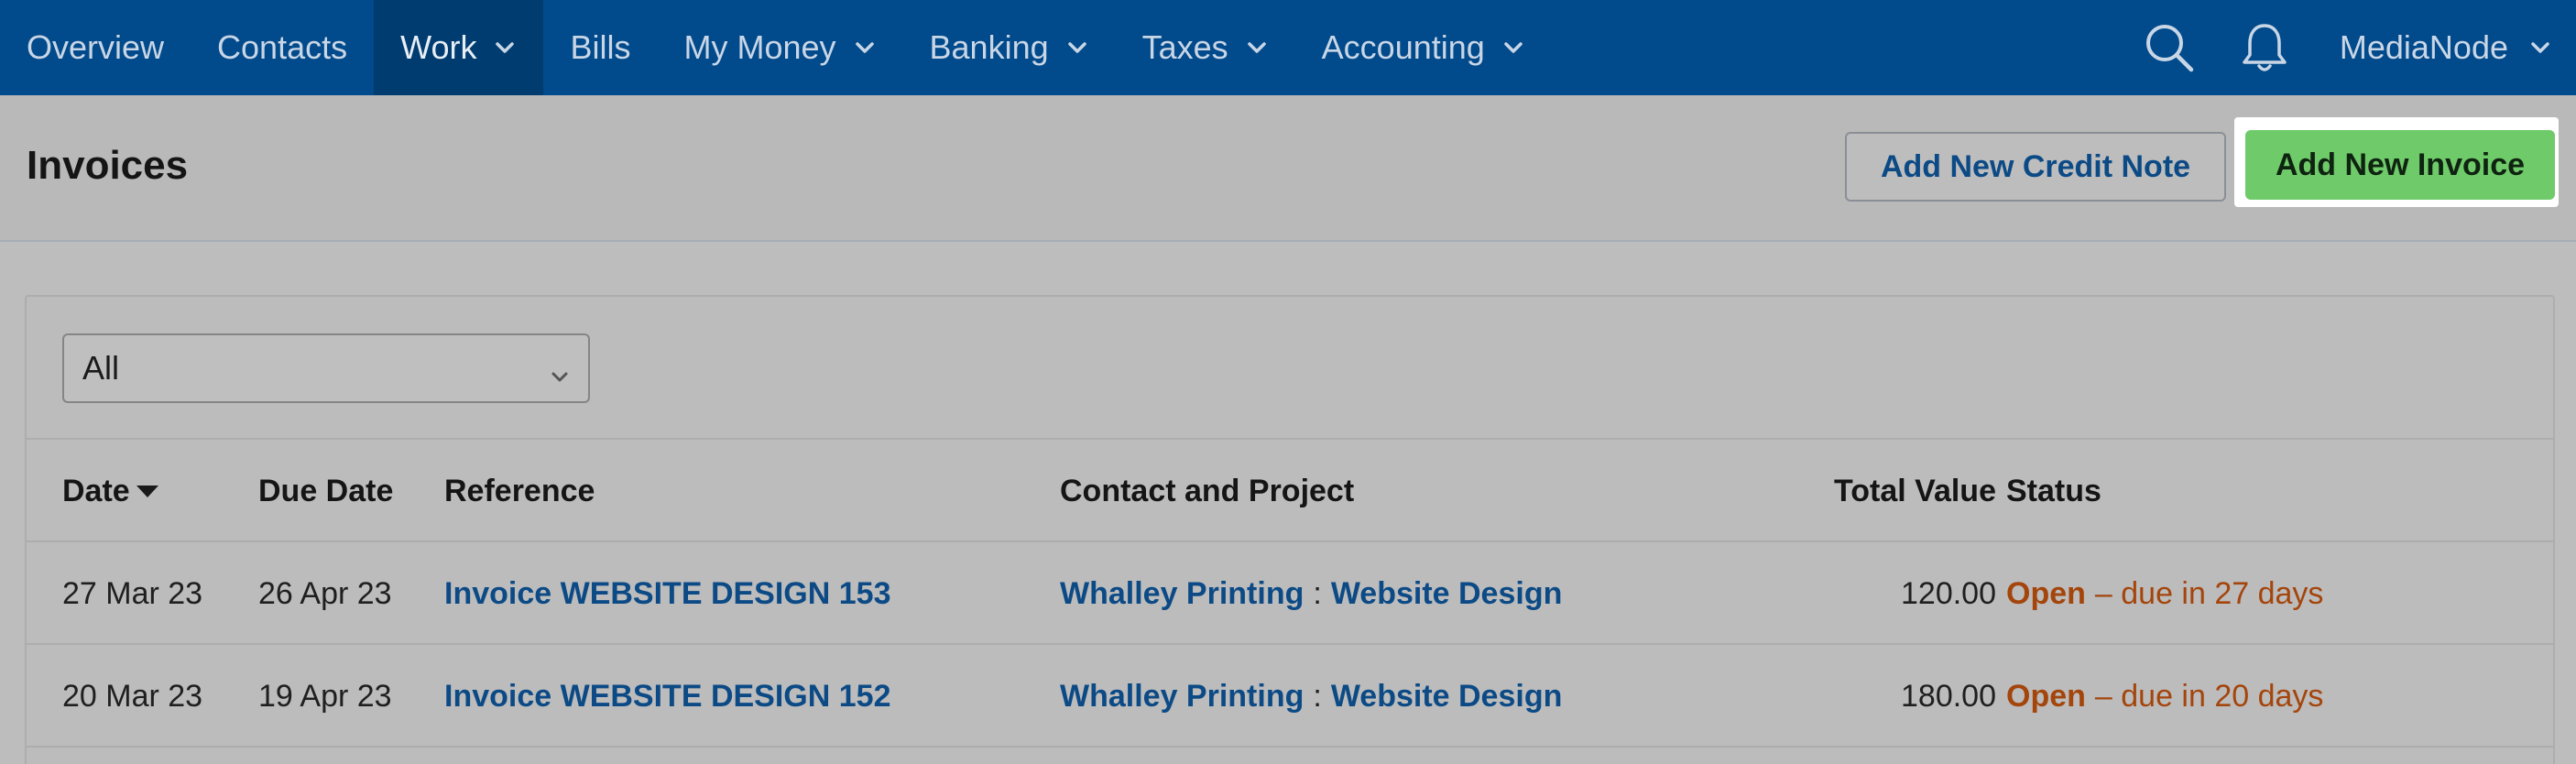  What do you see at coordinates (326, 491) in the screenshot?
I see `column-header-due-date: Due Date` at bounding box center [326, 491].